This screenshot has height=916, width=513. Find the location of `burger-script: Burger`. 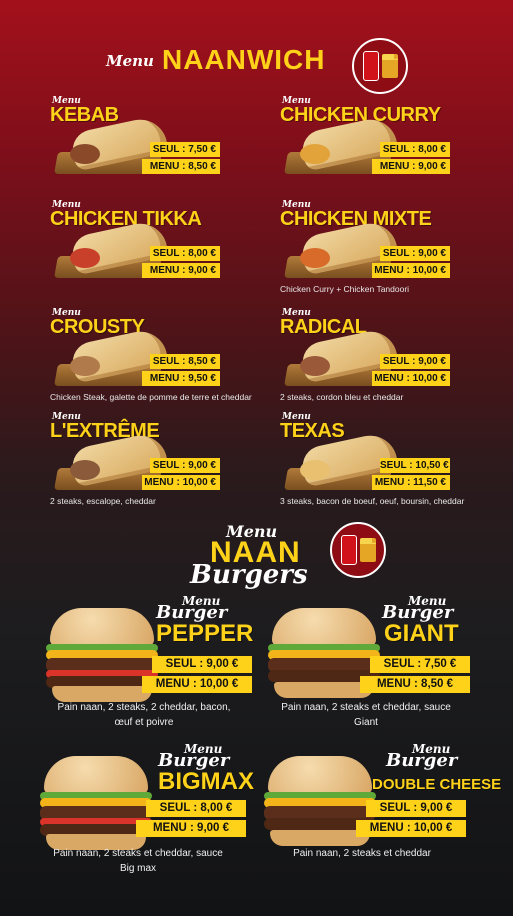

burger-script: Burger is located at coordinates (422, 760).